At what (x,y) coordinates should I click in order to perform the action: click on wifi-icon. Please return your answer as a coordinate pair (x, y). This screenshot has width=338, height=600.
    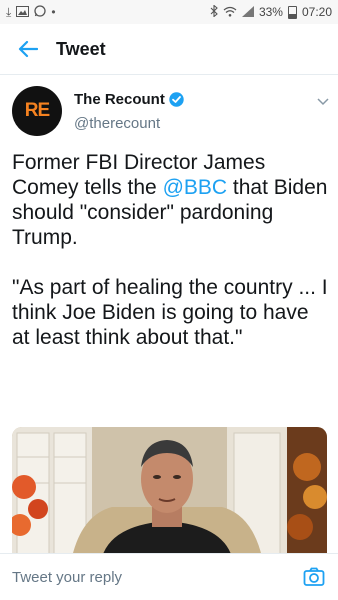
    Looking at the image, I should click on (230, 12).